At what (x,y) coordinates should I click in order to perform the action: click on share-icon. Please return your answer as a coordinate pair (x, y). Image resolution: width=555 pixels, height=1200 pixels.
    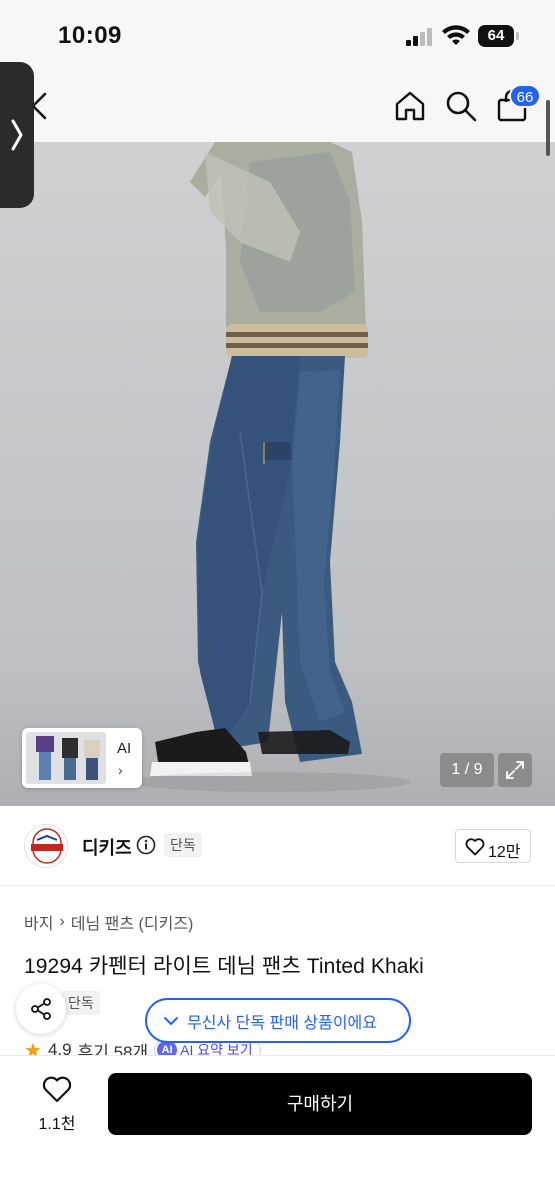
    Looking at the image, I should click on (41, 1009).